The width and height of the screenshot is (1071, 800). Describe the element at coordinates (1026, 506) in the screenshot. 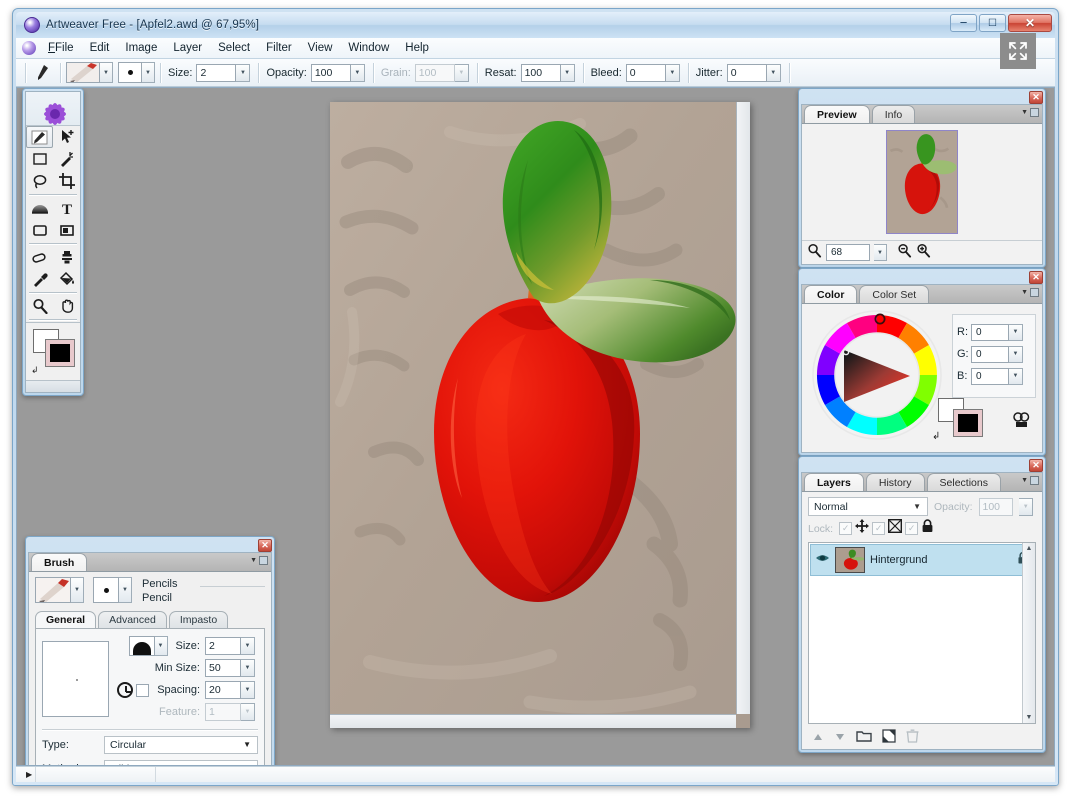

I see `layer-opacity-spinner: ▼` at that location.